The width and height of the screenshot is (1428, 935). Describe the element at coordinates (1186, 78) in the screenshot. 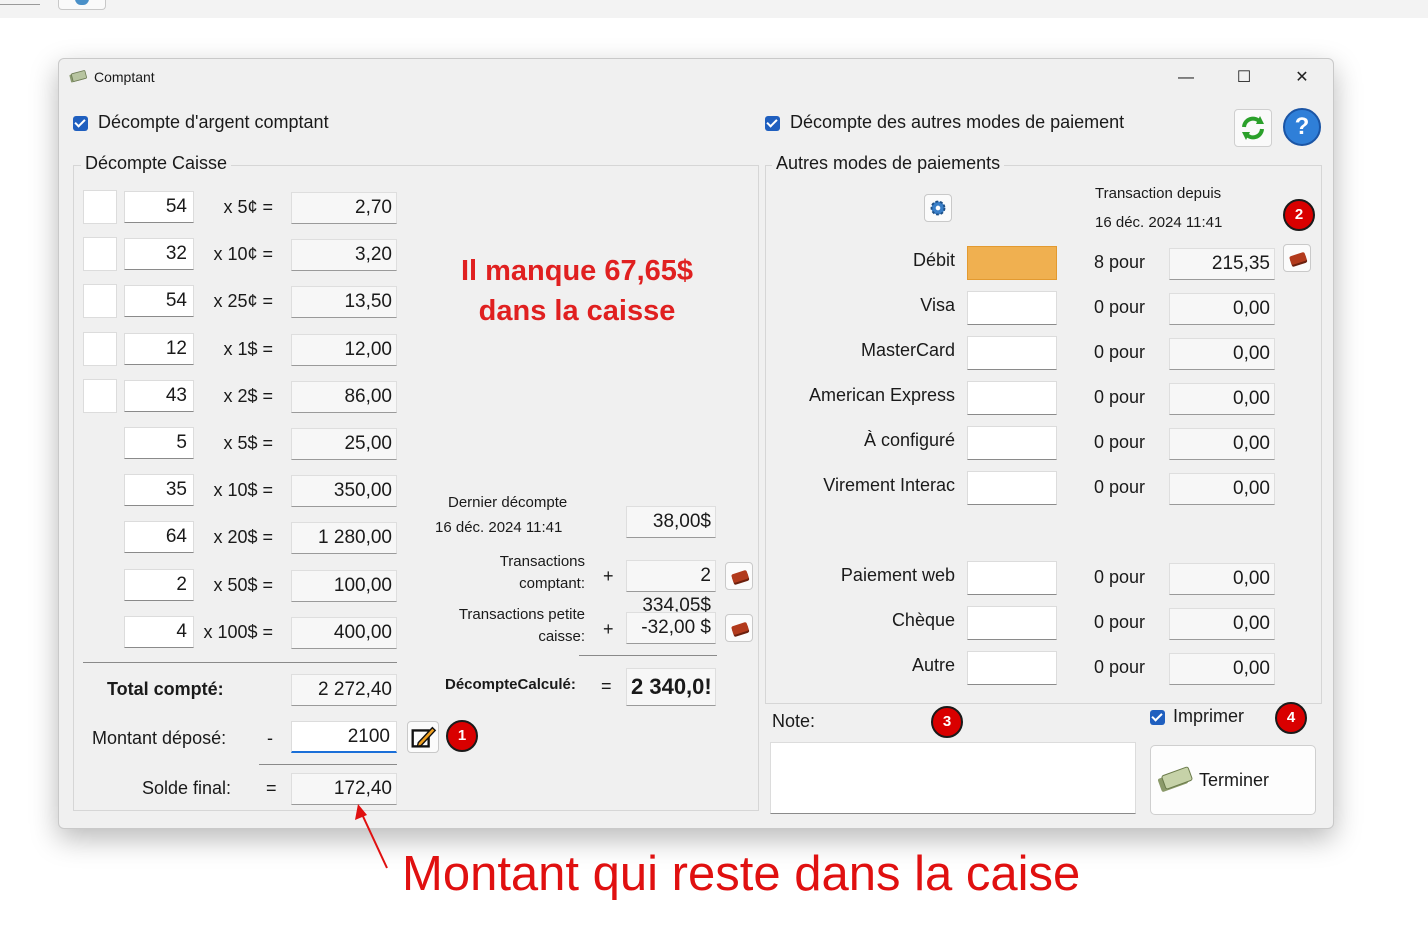

I see `minimize-button: —` at that location.